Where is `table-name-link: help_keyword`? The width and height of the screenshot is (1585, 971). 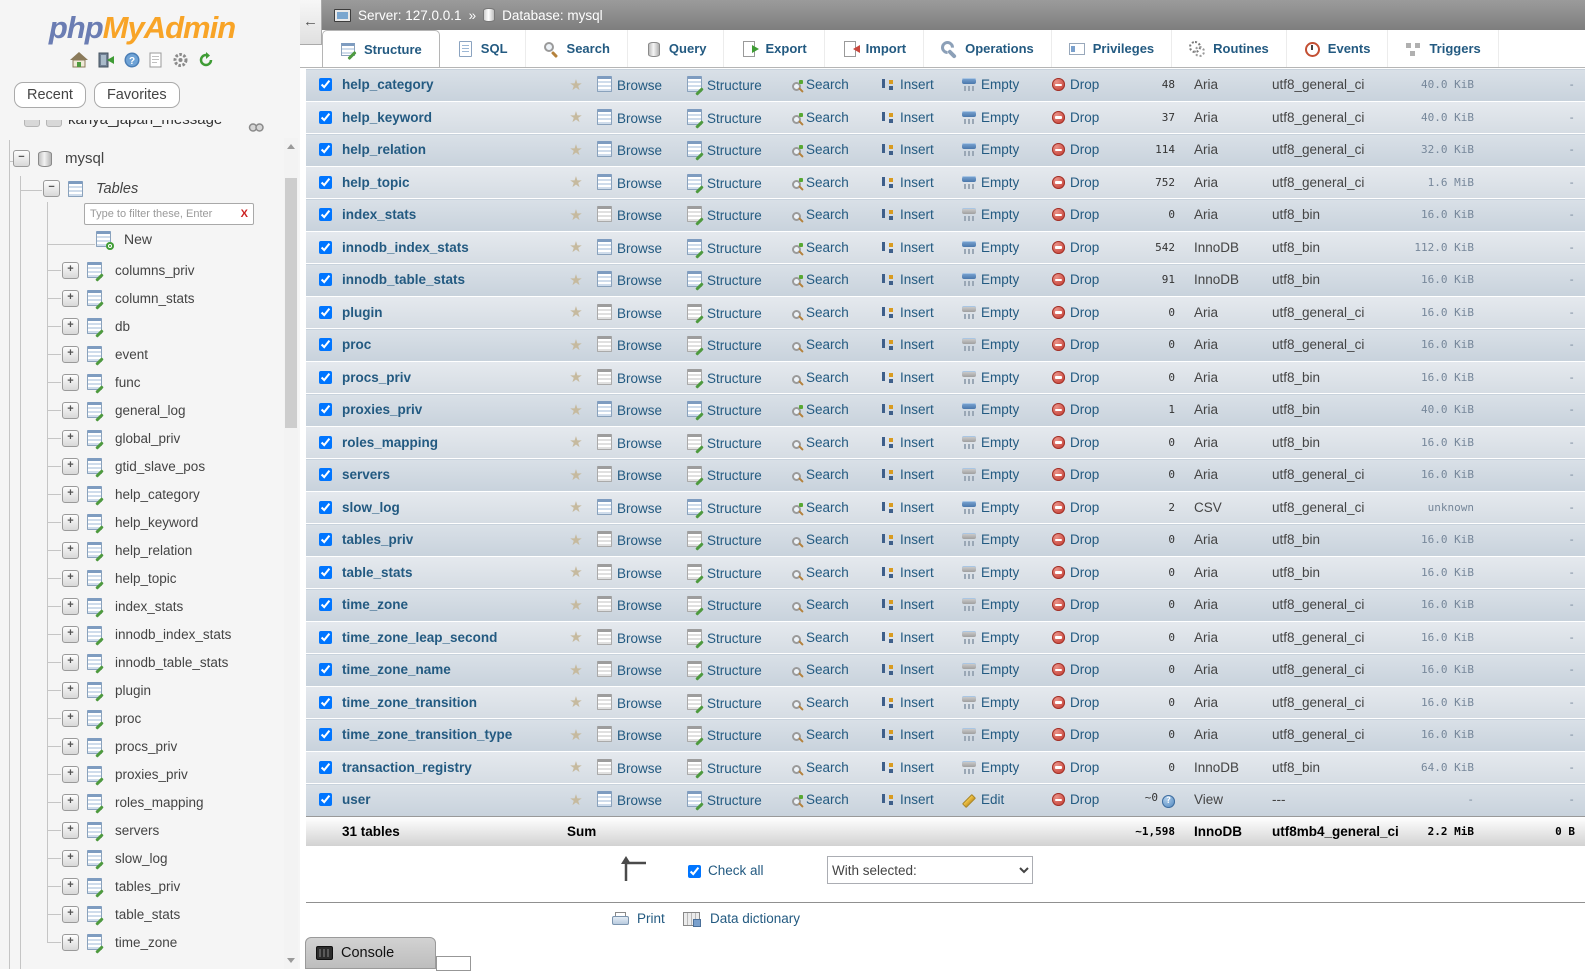
table-name-link: help_keyword is located at coordinates (387, 117).